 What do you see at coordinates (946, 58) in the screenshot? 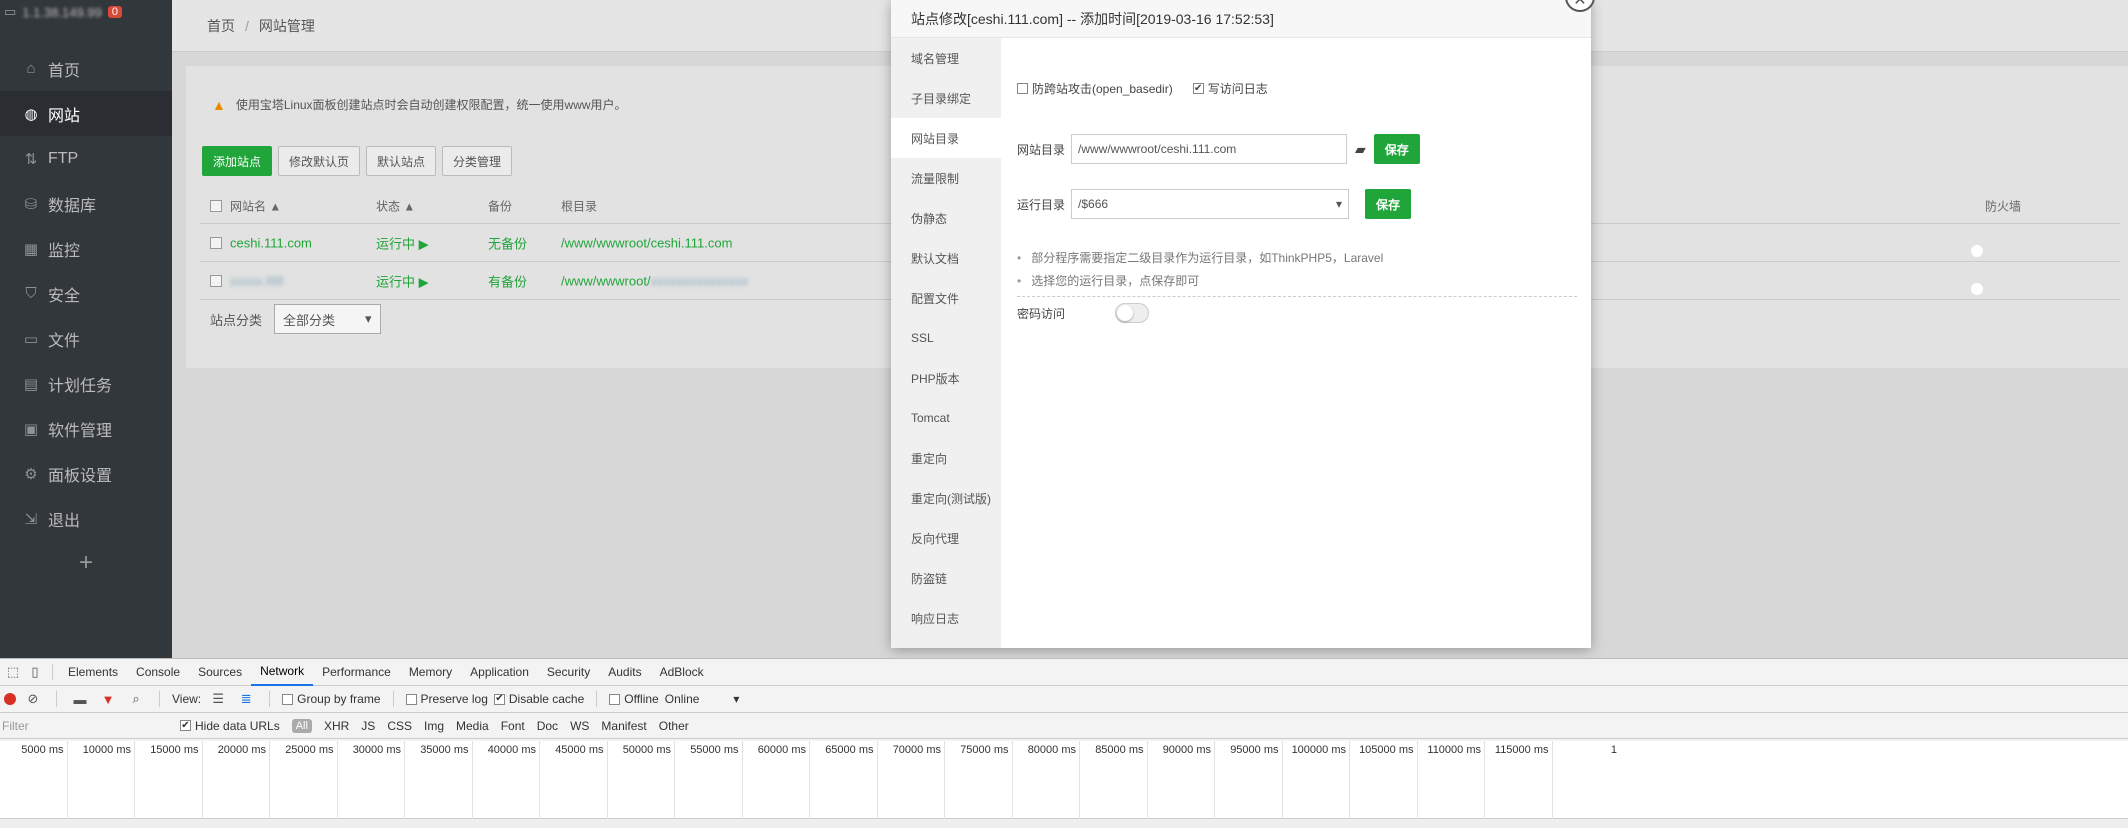
I see `modal-tab: 域名管理` at bounding box center [946, 58].